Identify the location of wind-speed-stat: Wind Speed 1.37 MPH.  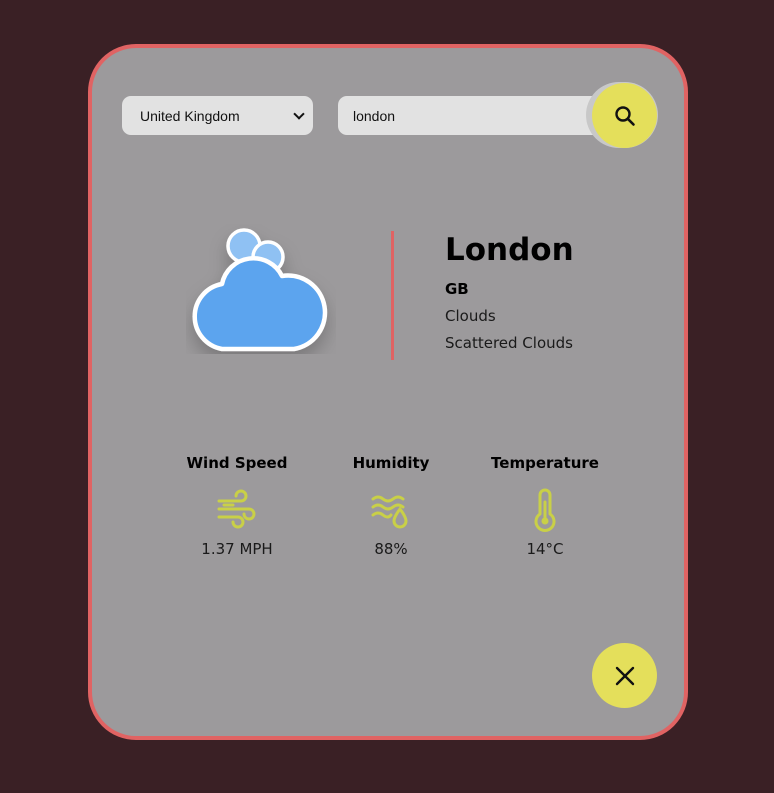
(237, 506).